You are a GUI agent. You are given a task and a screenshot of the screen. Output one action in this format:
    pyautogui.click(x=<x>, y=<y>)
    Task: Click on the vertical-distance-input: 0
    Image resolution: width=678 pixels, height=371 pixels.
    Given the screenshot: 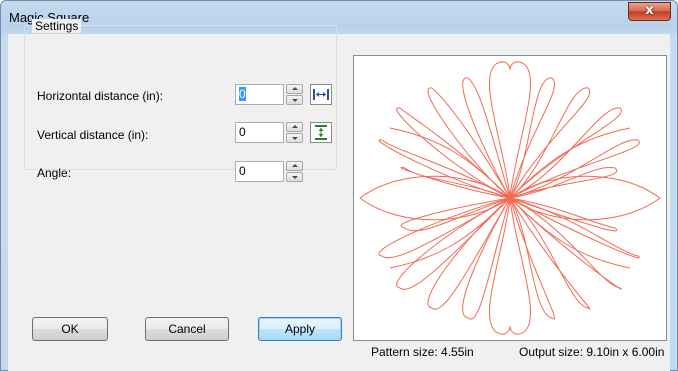 What is the action you would take?
    pyautogui.click(x=259, y=132)
    